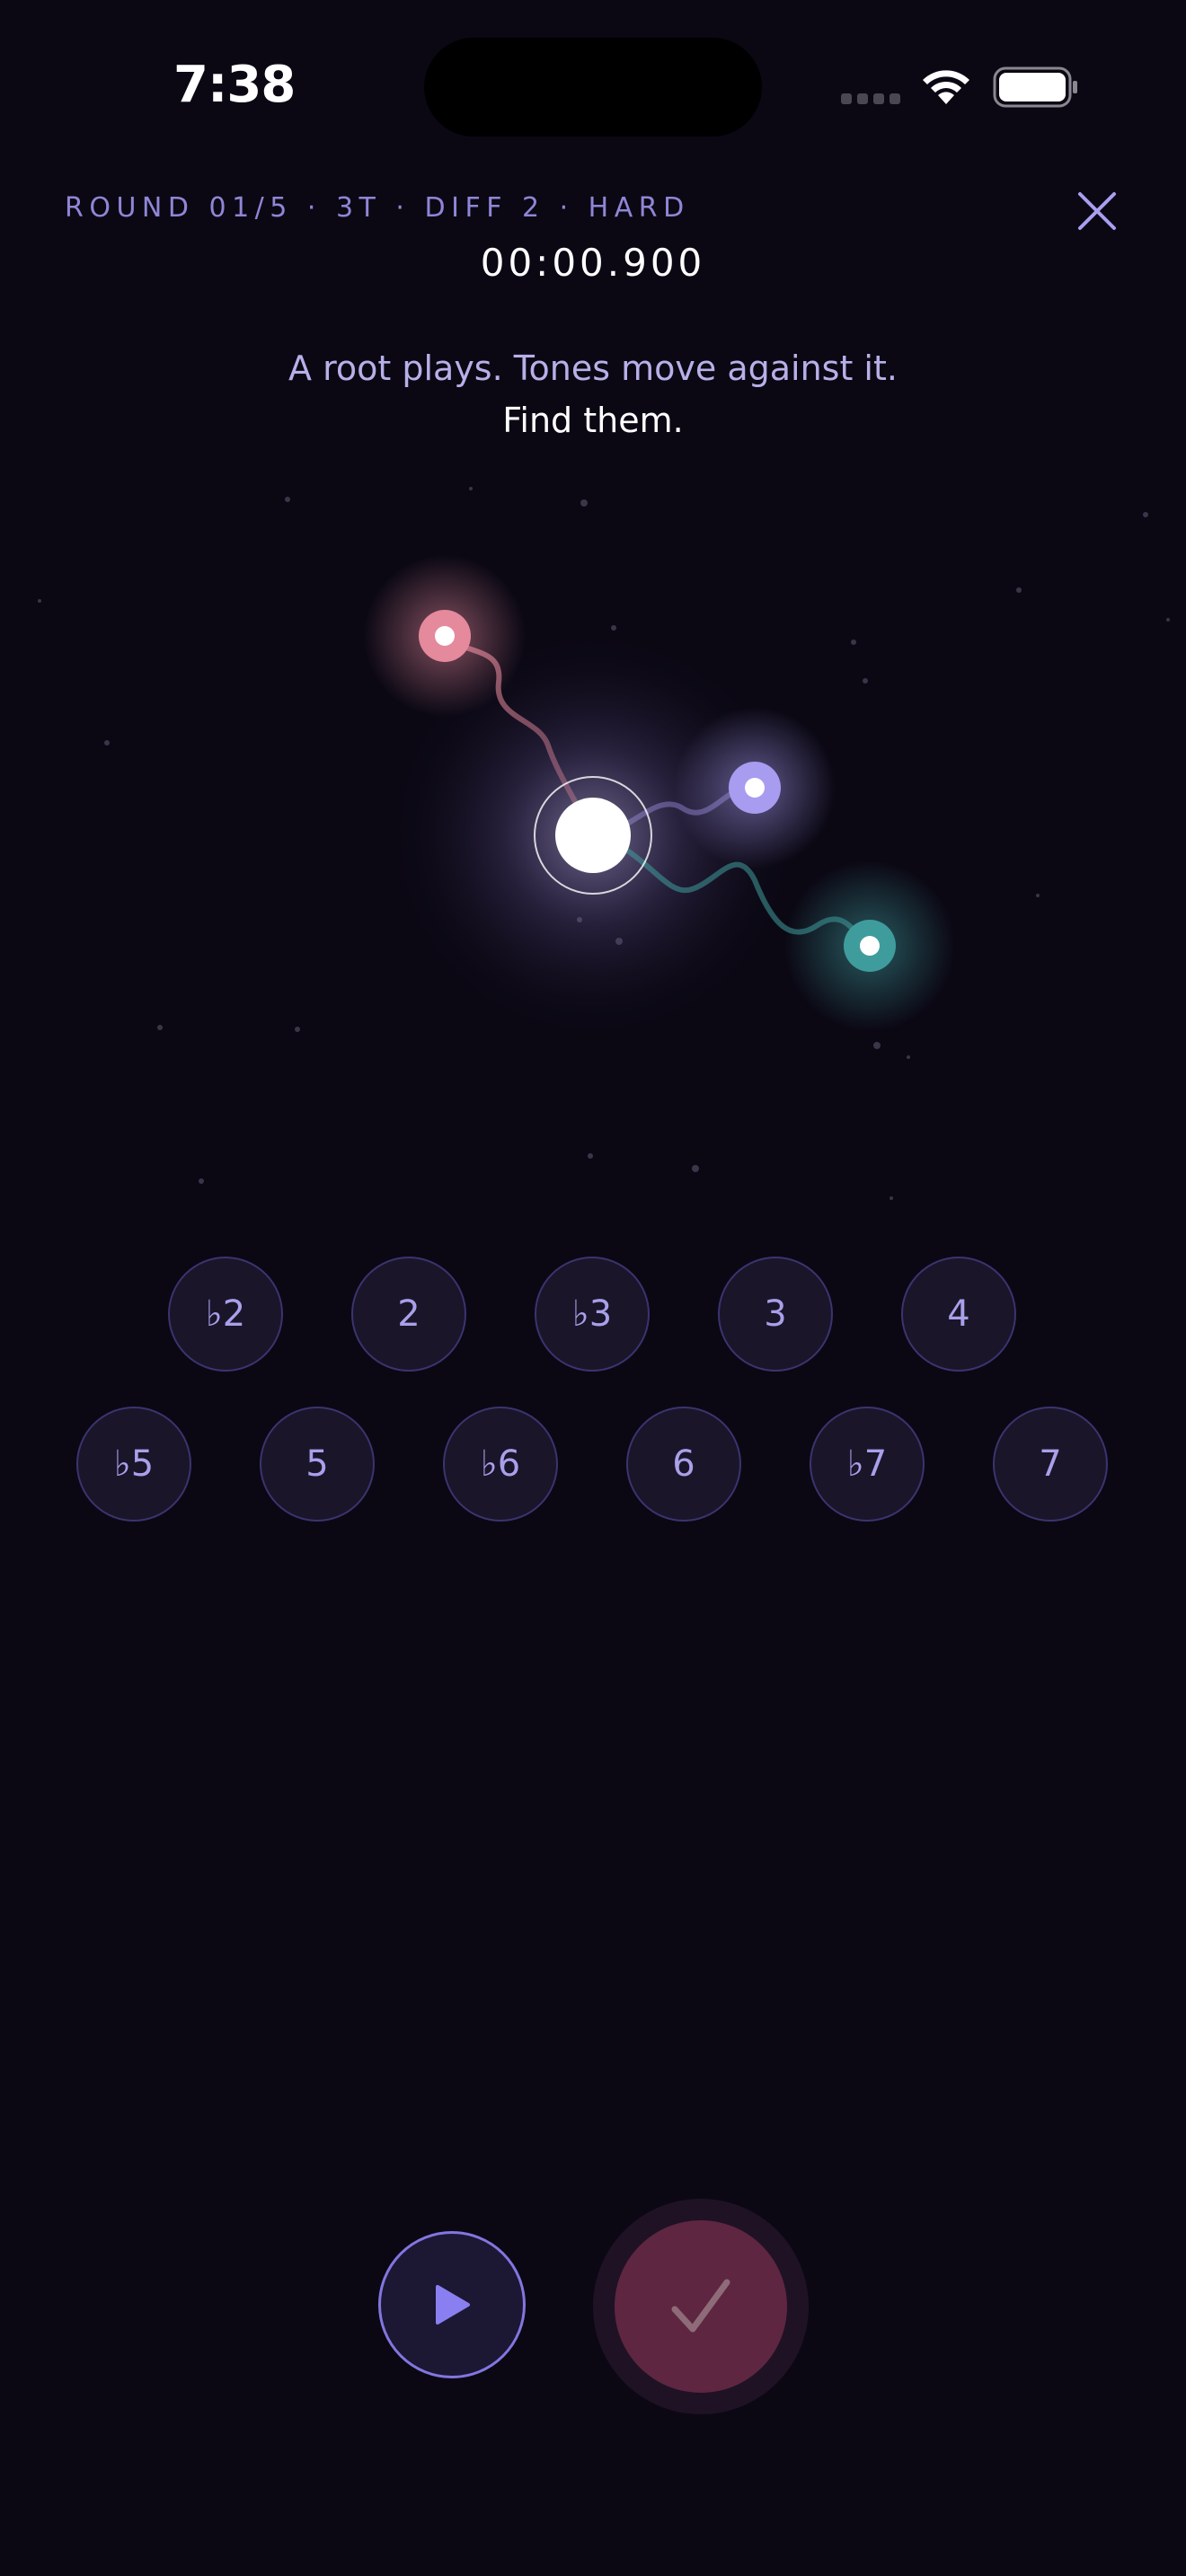  I want to click on interval-button-5: 5, so click(317, 1464).